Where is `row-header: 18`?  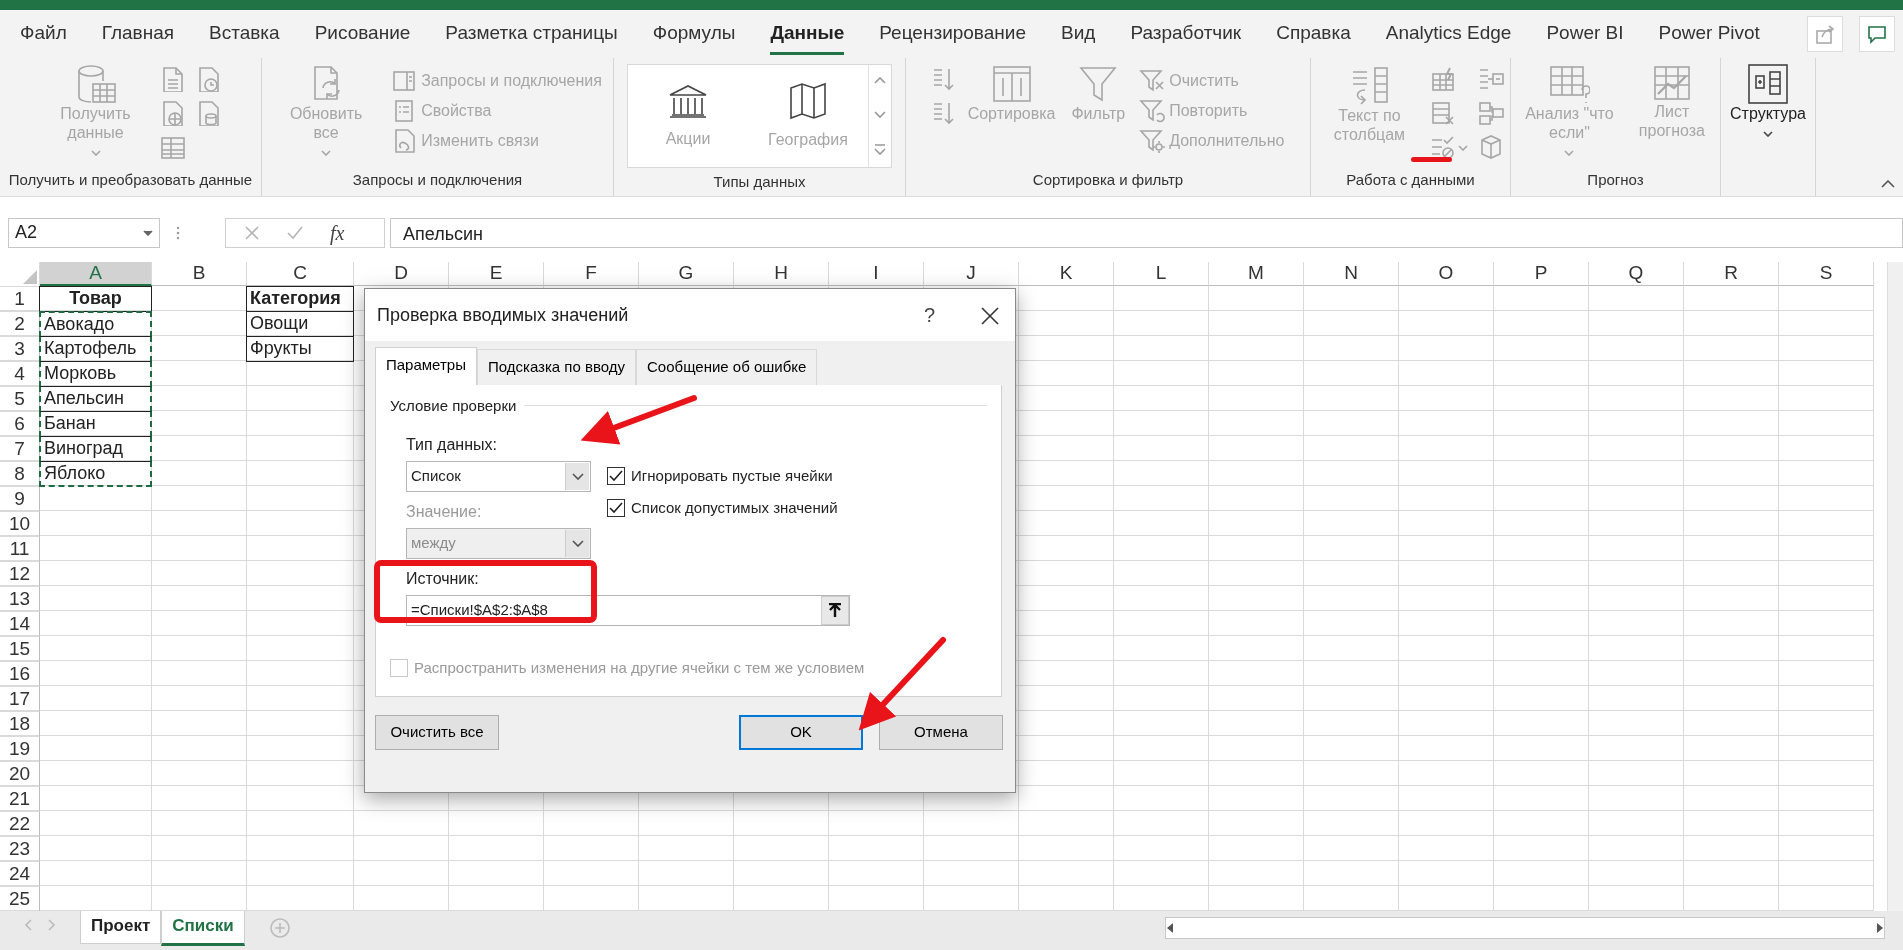 row-header: 18 is located at coordinates (20, 724).